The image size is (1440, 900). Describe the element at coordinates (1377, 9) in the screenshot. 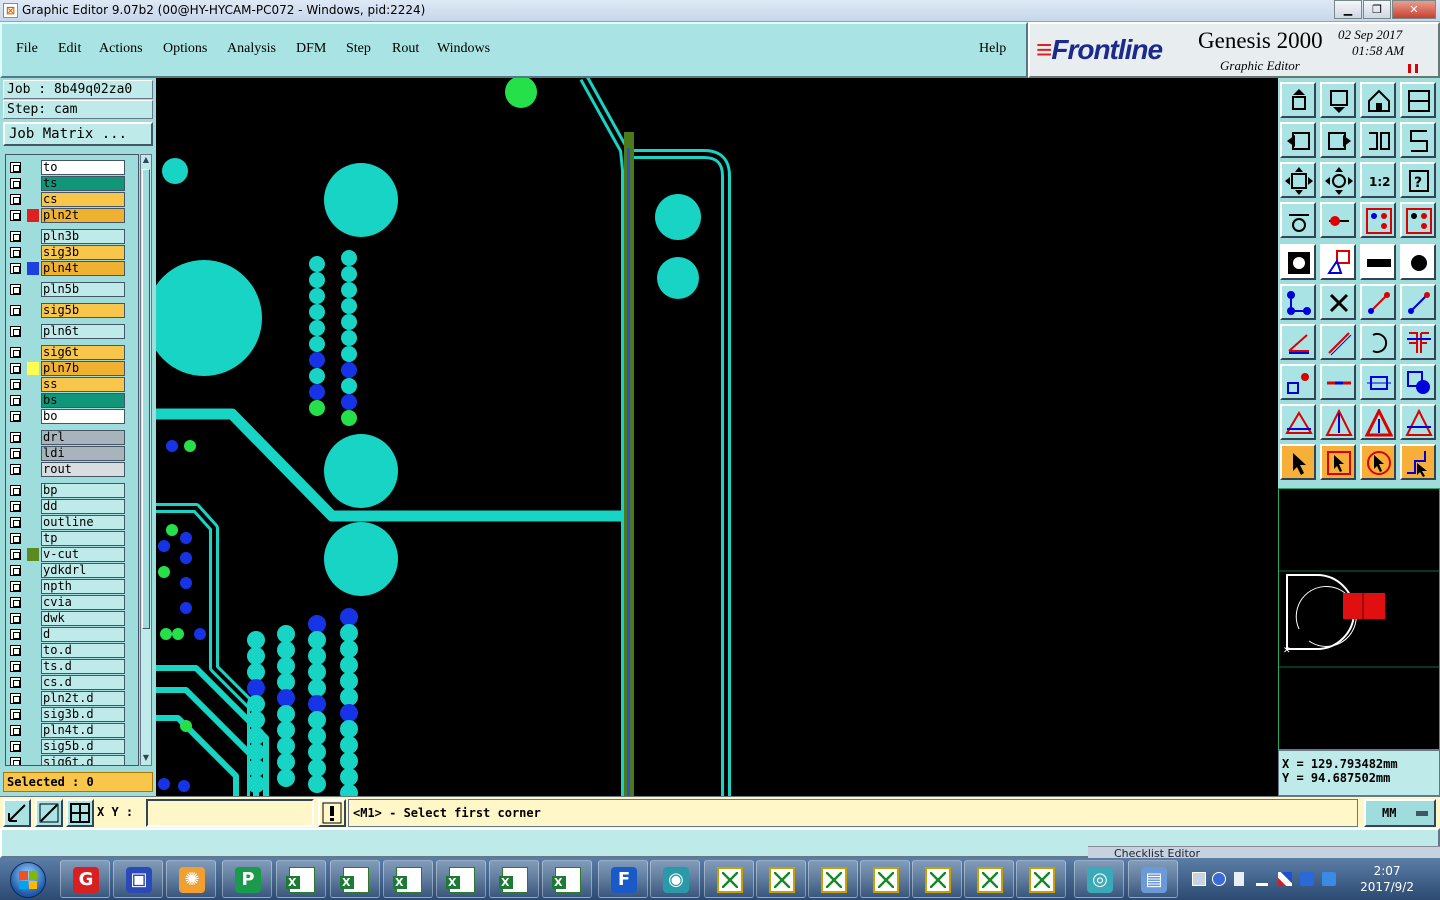

I see `maximize-button: ❐` at that location.